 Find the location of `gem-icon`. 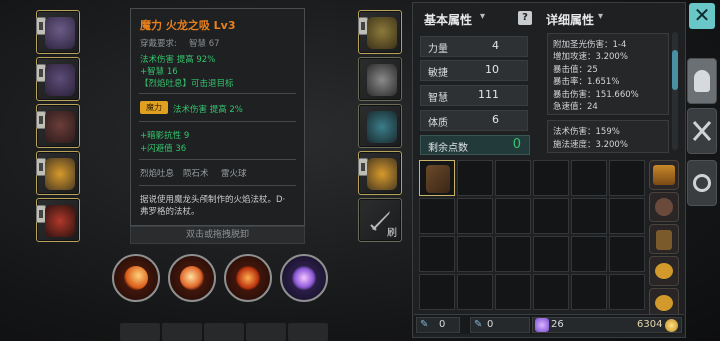

gem-icon is located at coordinates (542, 325).